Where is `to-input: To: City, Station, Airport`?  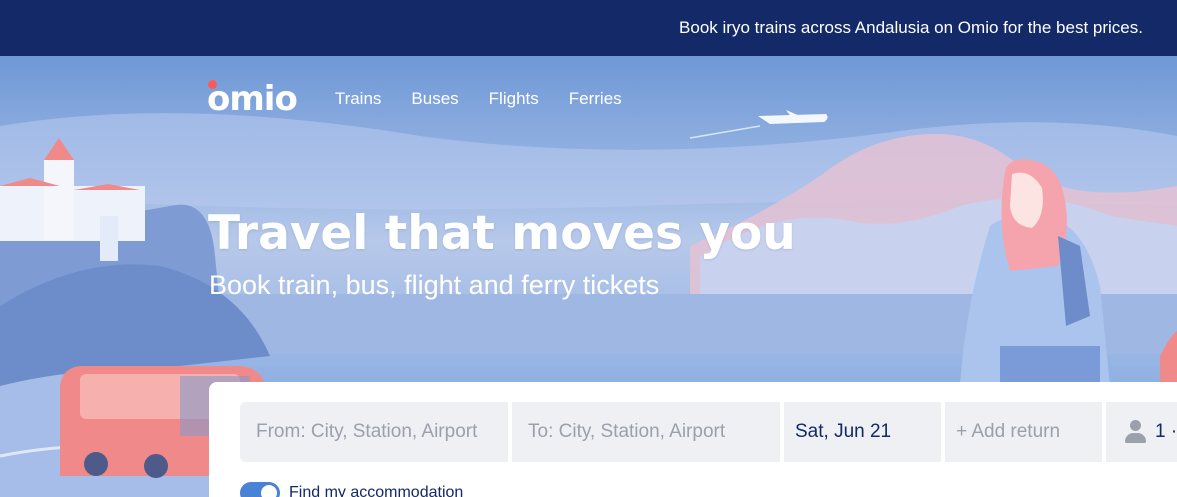 to-input: To: City, Station, Airport is located at coordinates (646, 432).